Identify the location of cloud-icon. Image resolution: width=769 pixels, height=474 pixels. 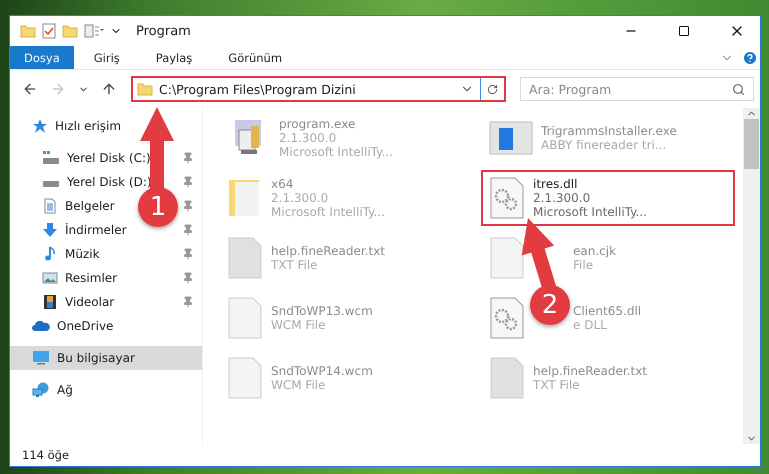
(41, 326).